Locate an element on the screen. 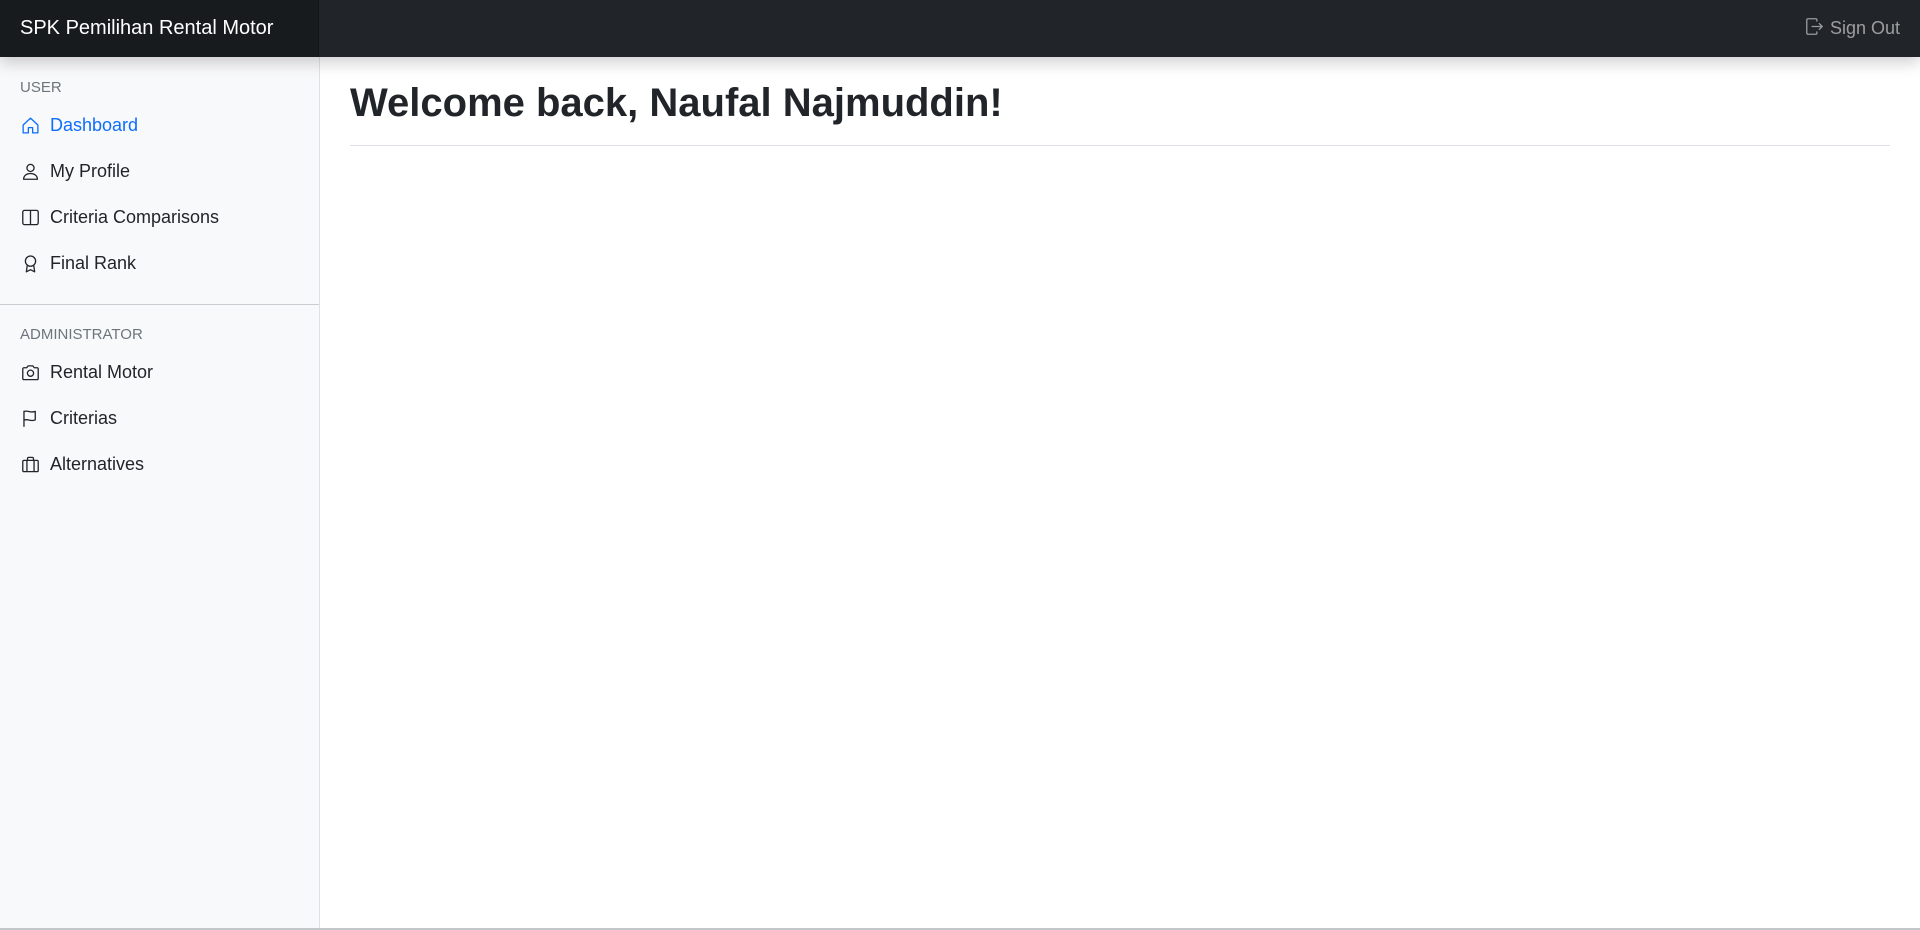  sidebar-item-my-profile: My Profile is located at coordinates (159, 171).